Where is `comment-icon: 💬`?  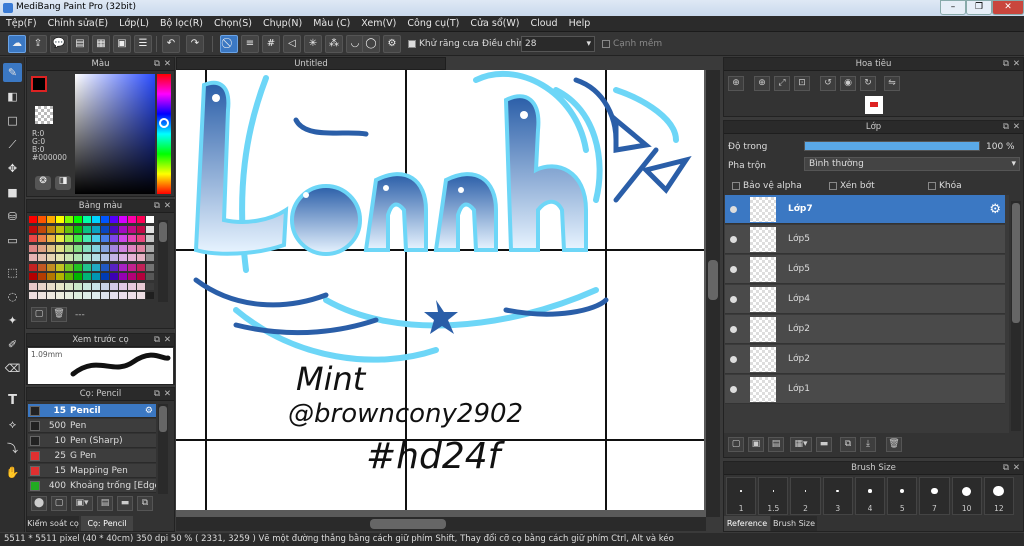
comment-icon: 💬 is located at coordinates (59, 44).